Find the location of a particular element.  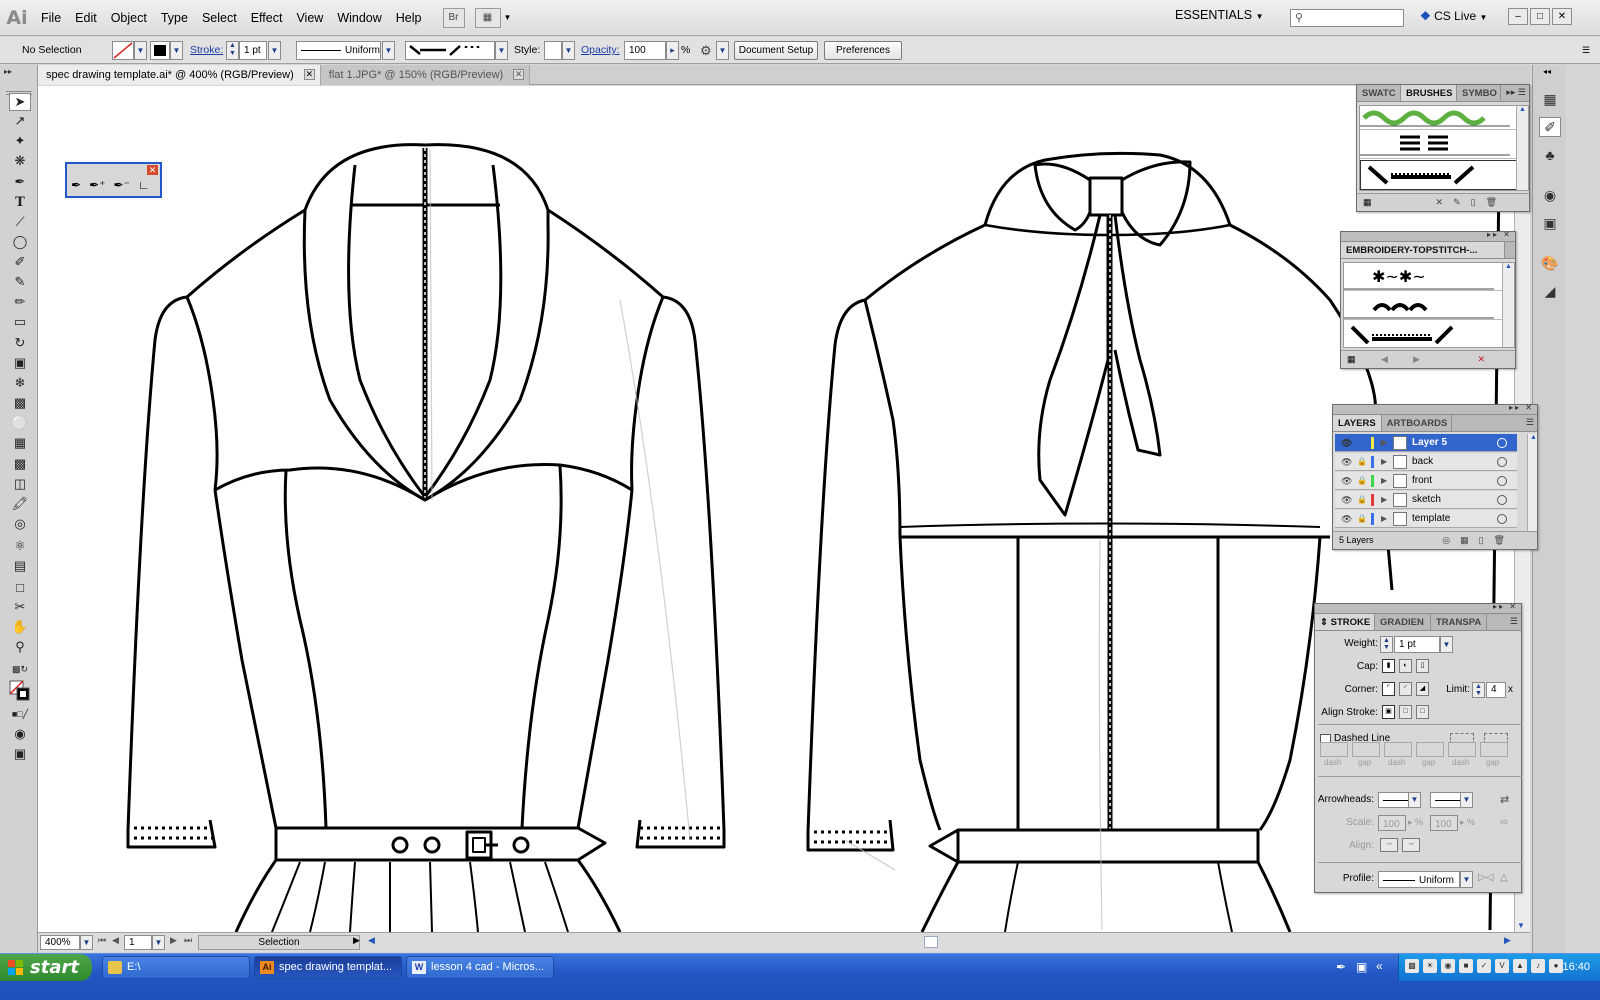

zoom-dropdown: ▼ is located at coordinates (86, 942).